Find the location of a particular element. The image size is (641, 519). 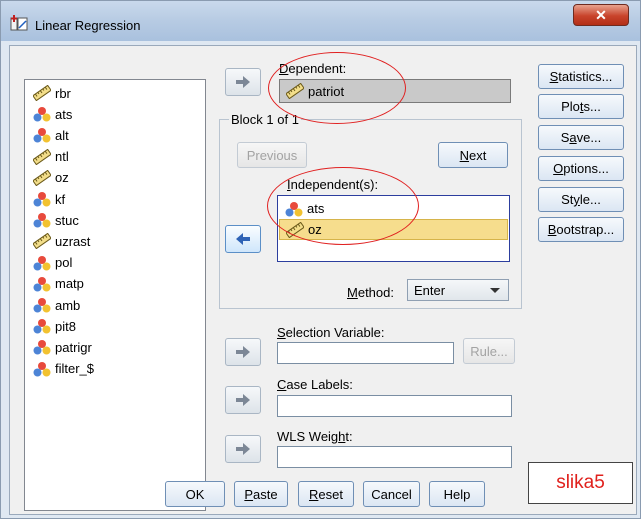

variable-label: alt is located at coordinates (62, 135).